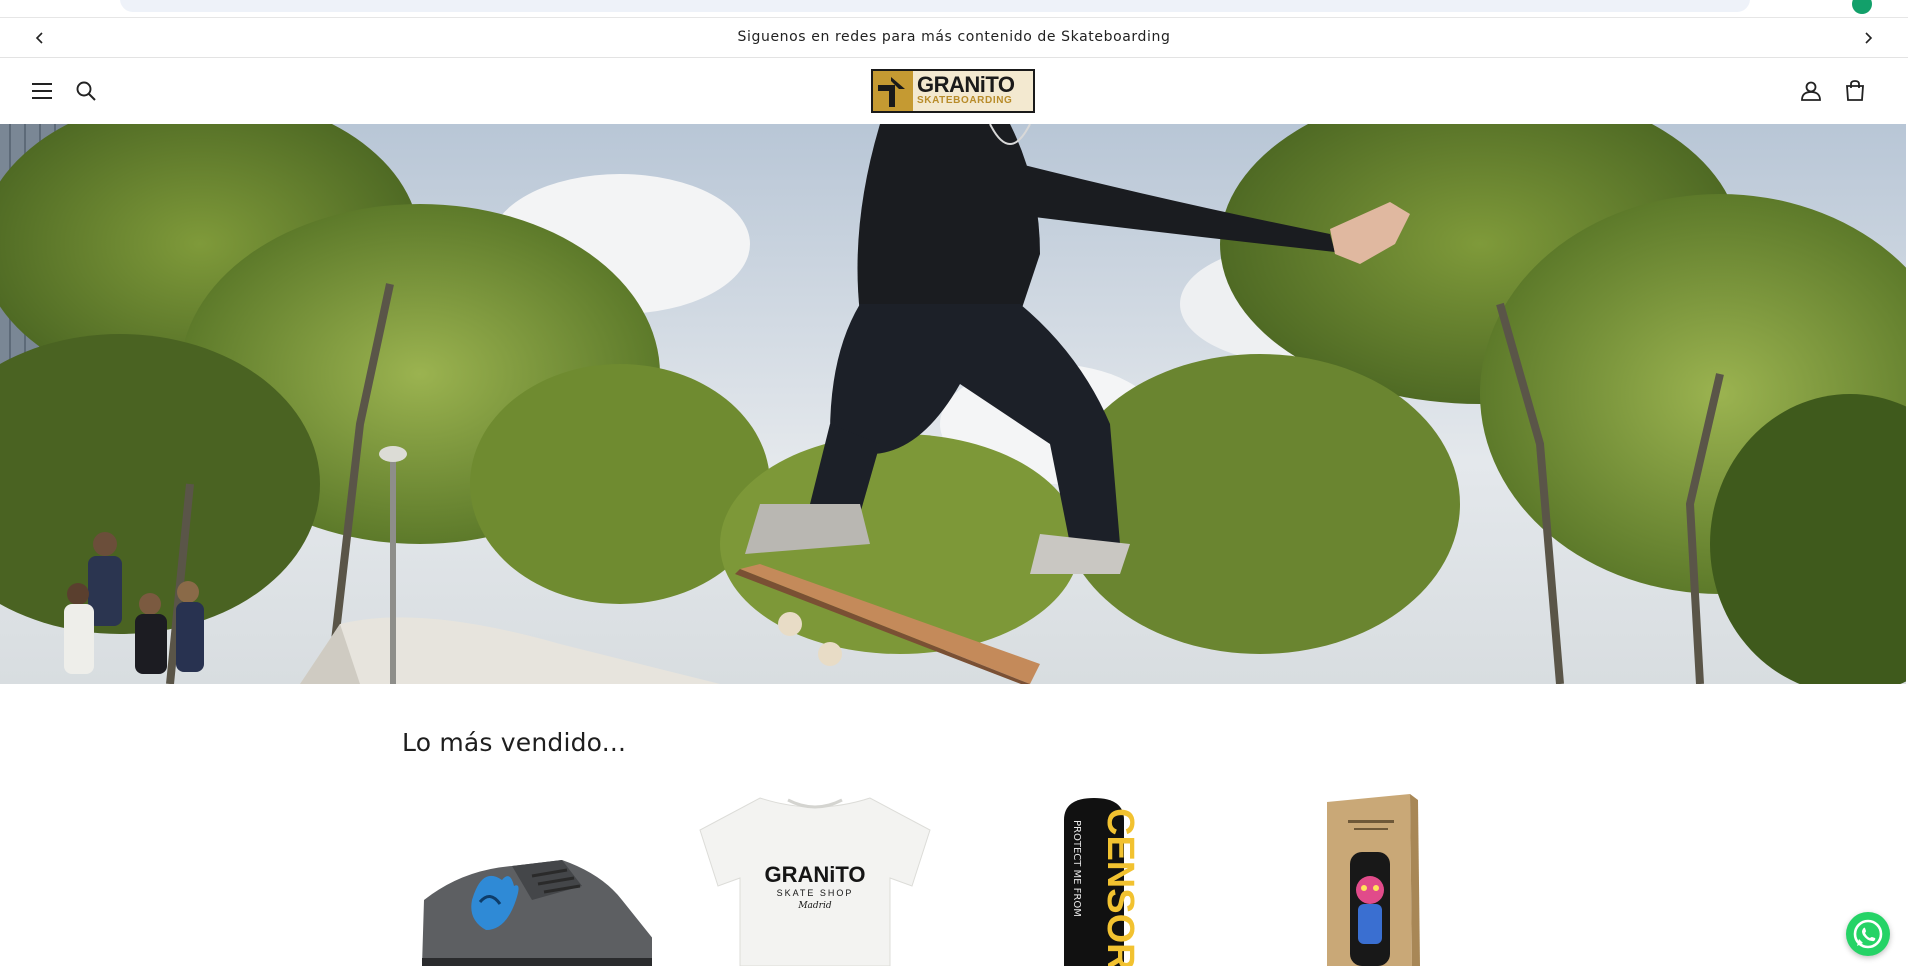 The image size is (1908, 966). I want to click on browser-toolbar, so click(954, 9).